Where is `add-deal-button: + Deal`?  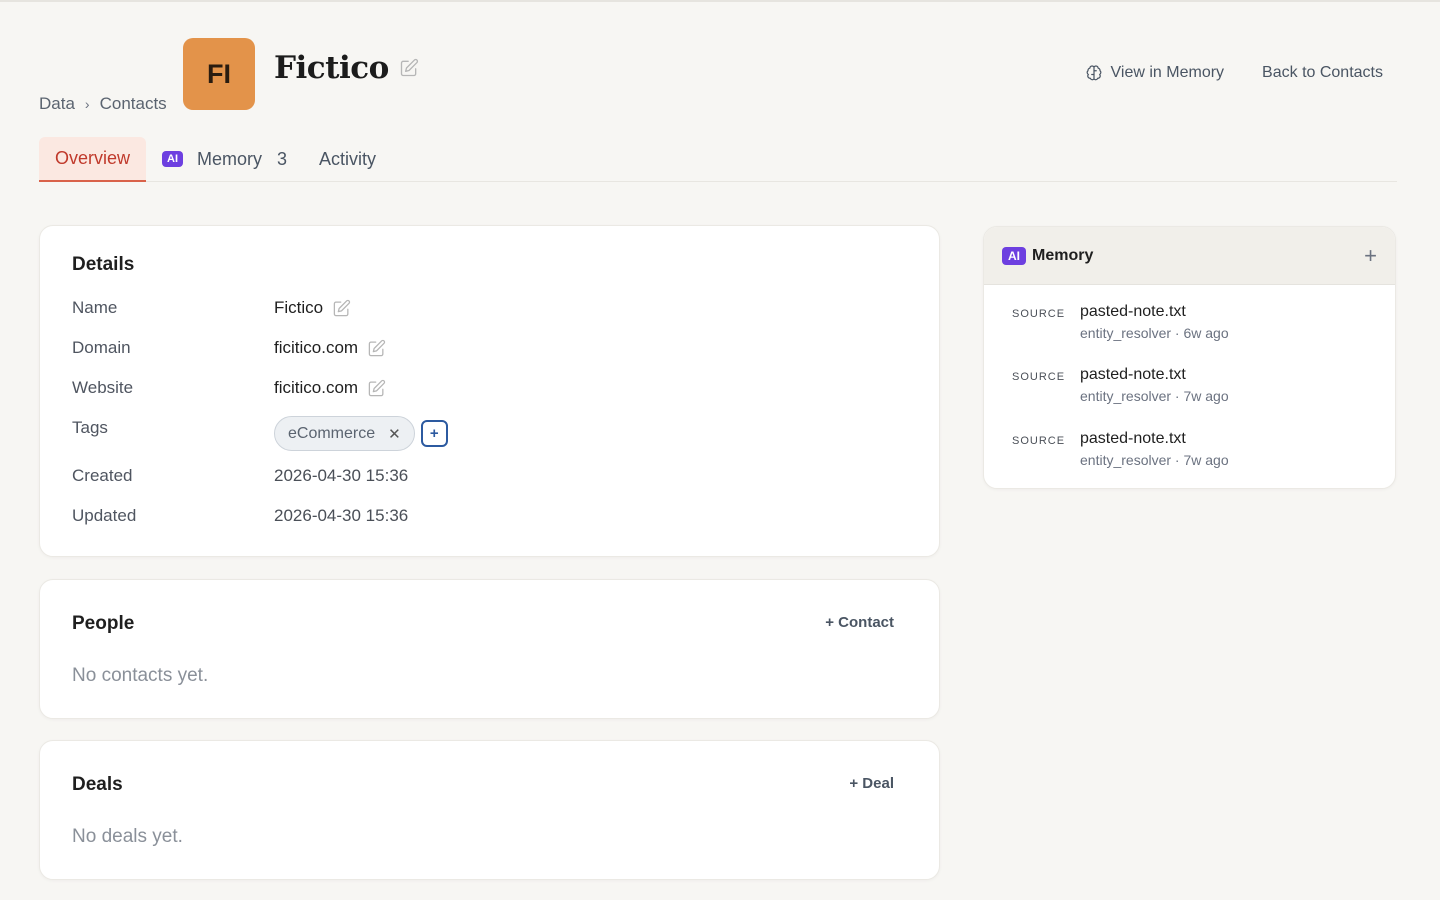
add-deal-button: + Deal is located at coordinates (871, 783).